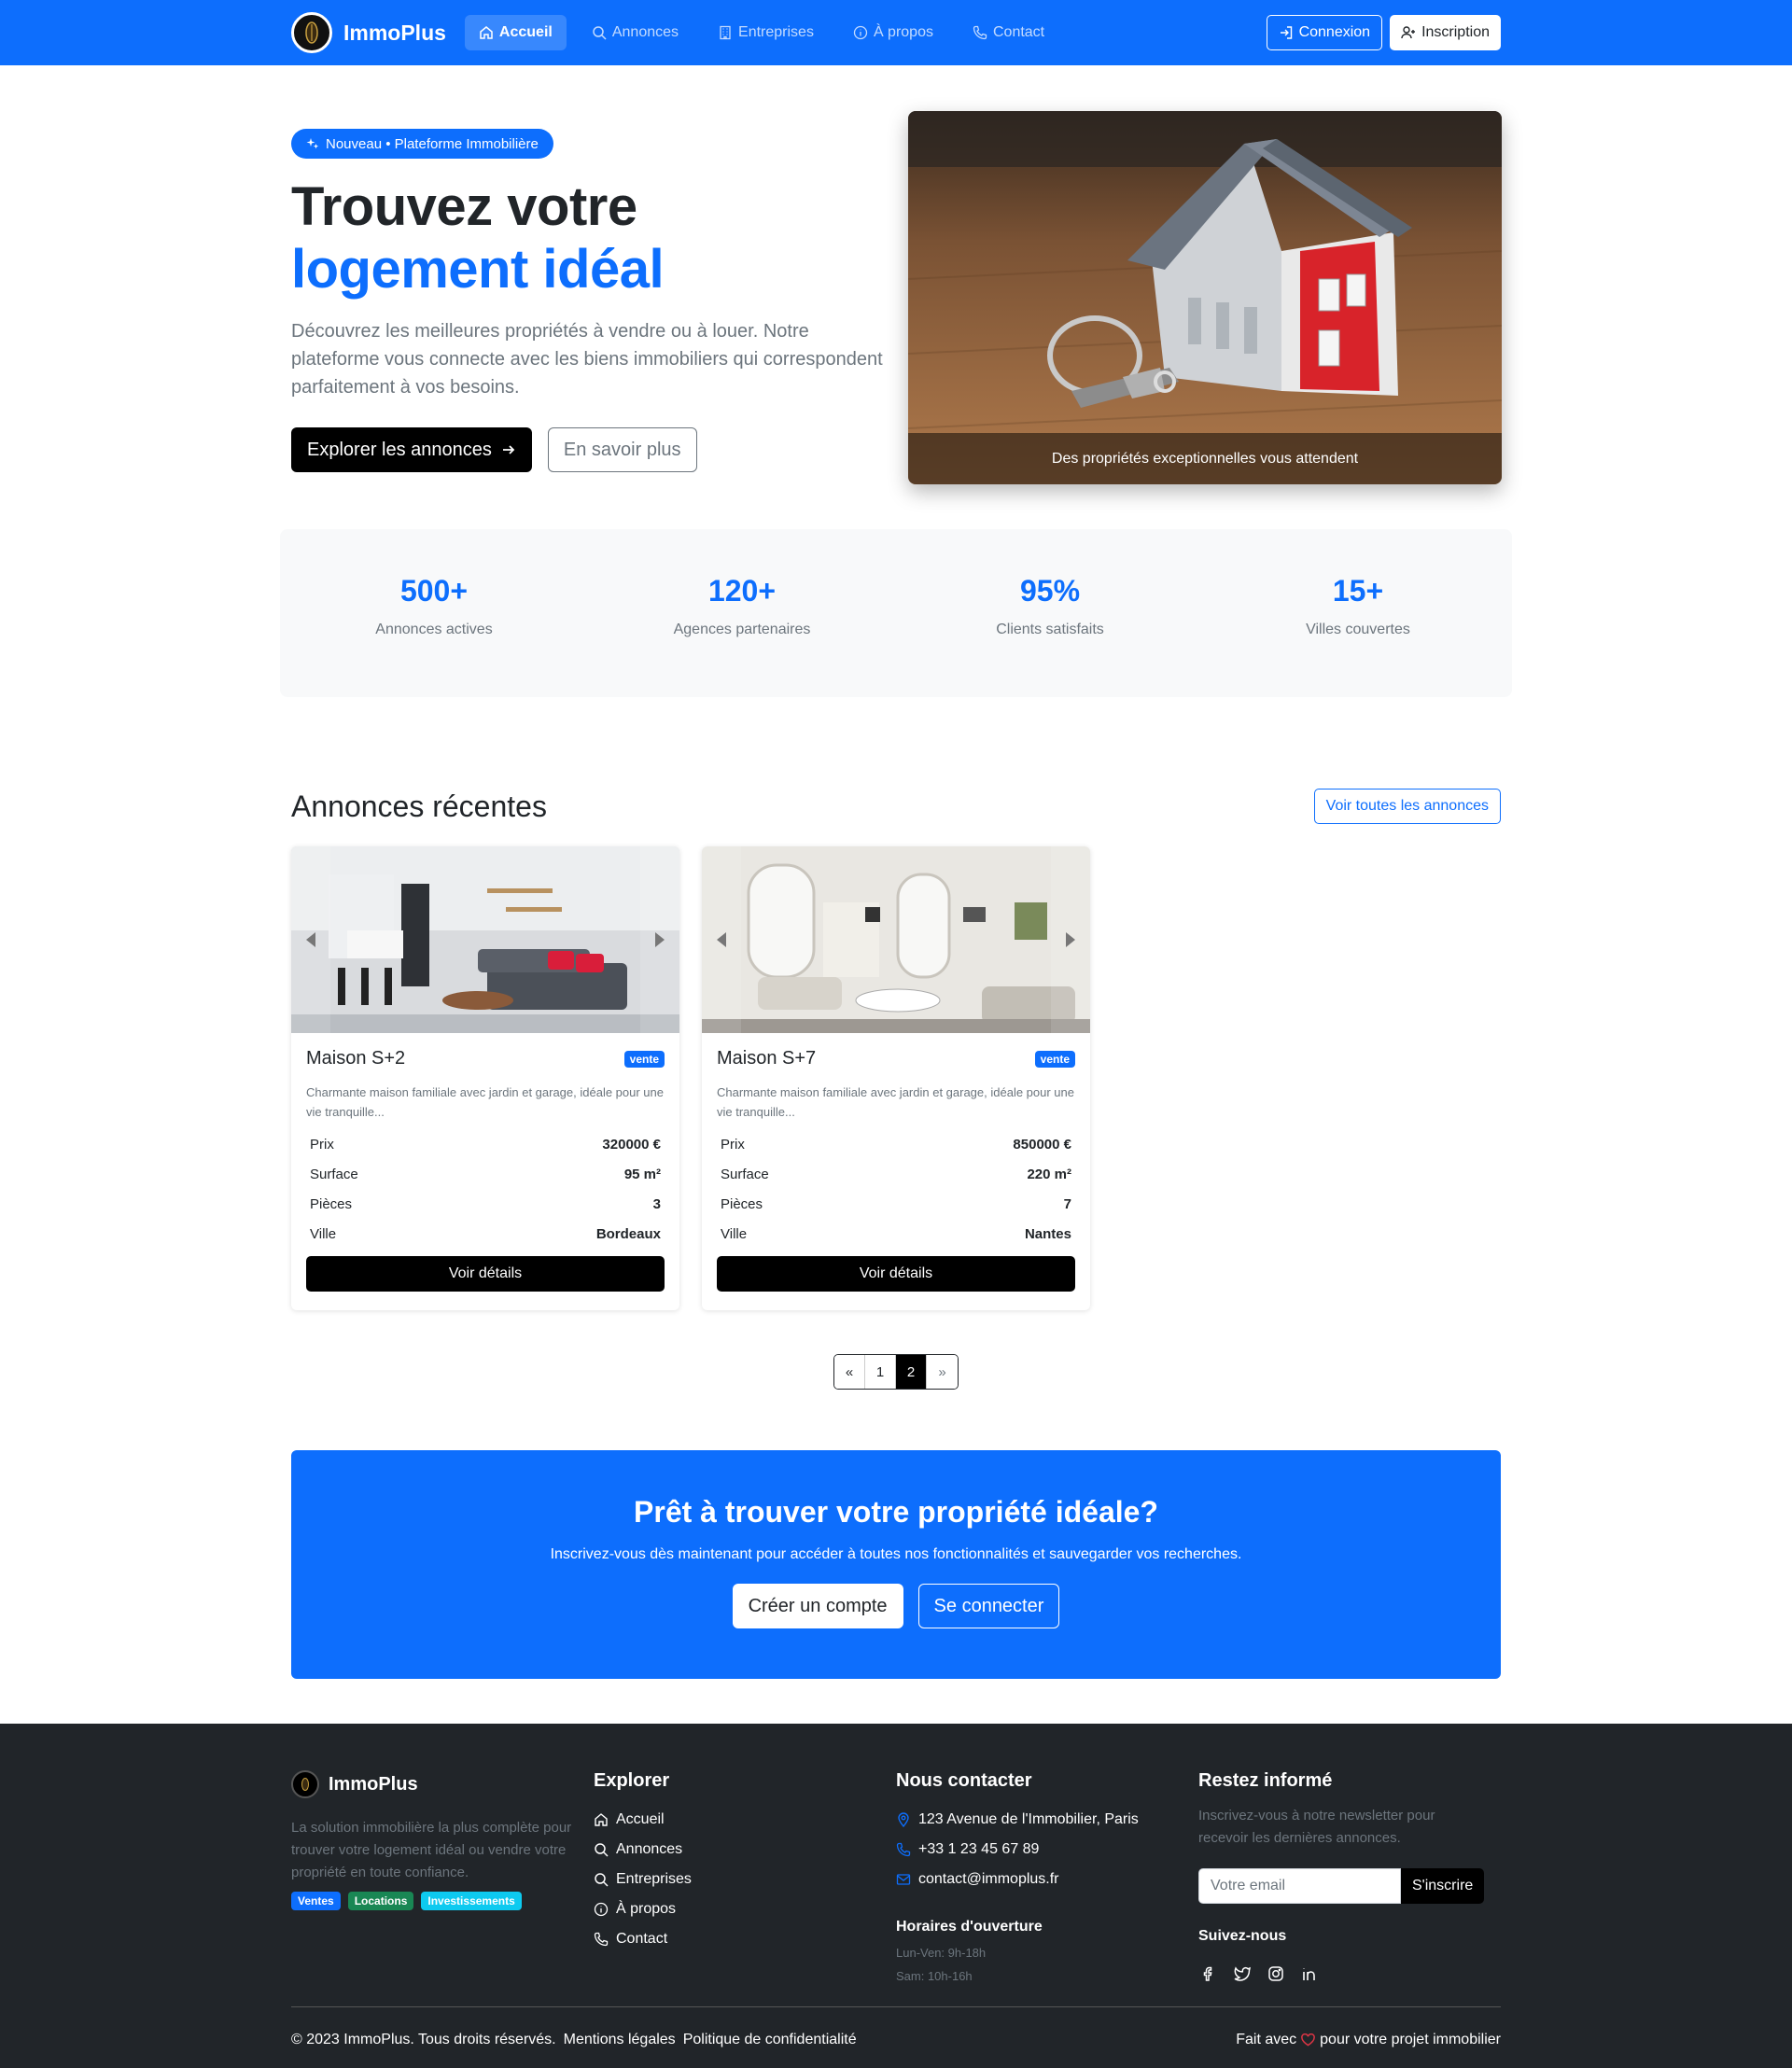 Image resolution: width=1792 pixels, height=2068 pixels. I want to click on stat-label: Villes couvertes, so click(1358, 629).